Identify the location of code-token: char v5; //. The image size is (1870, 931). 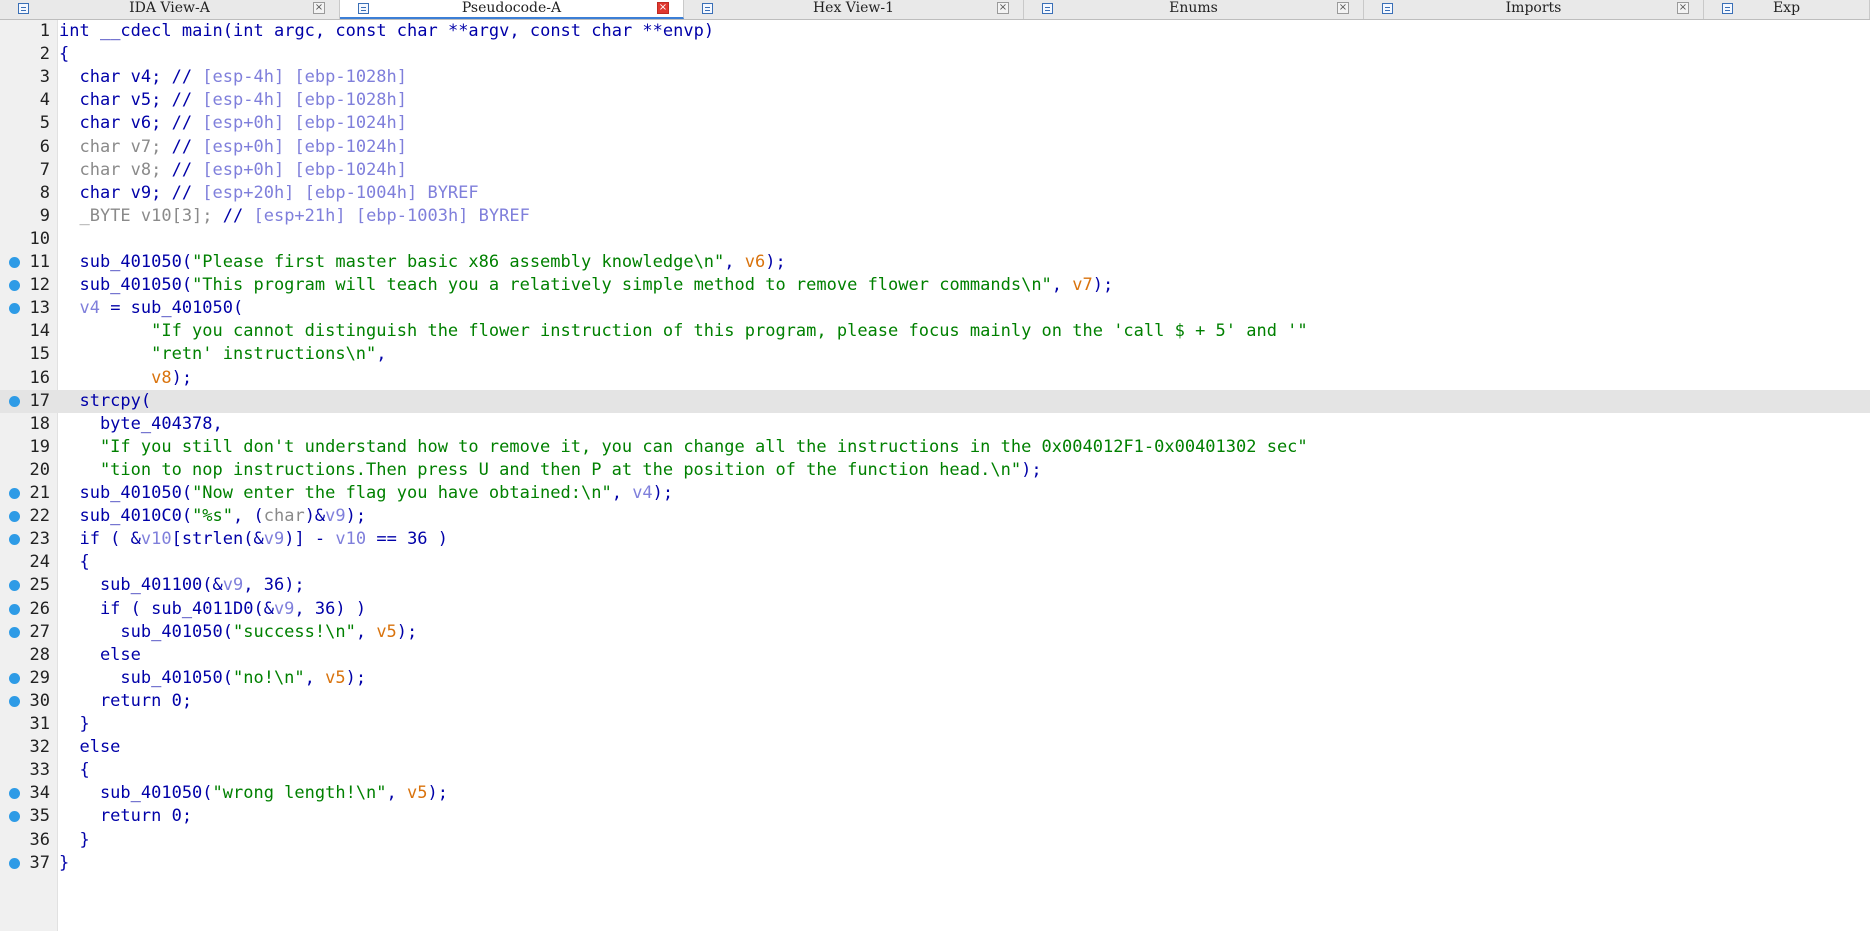
(131, 100).